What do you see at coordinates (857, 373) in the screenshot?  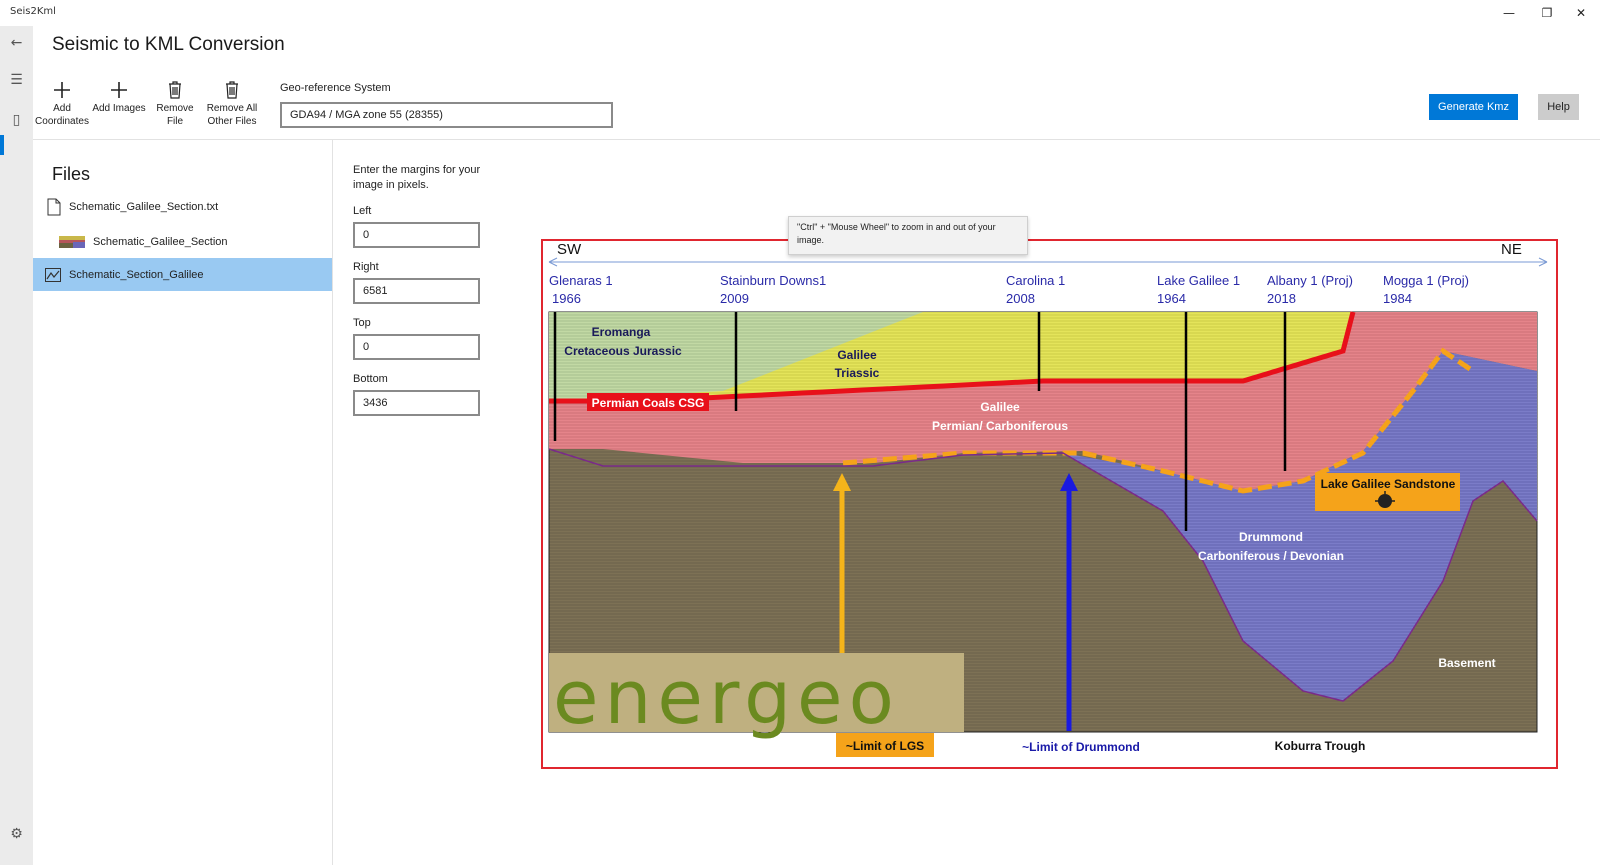 I see `galilee-triassic-label-2: Triassic` at bounding box center [857, 373].